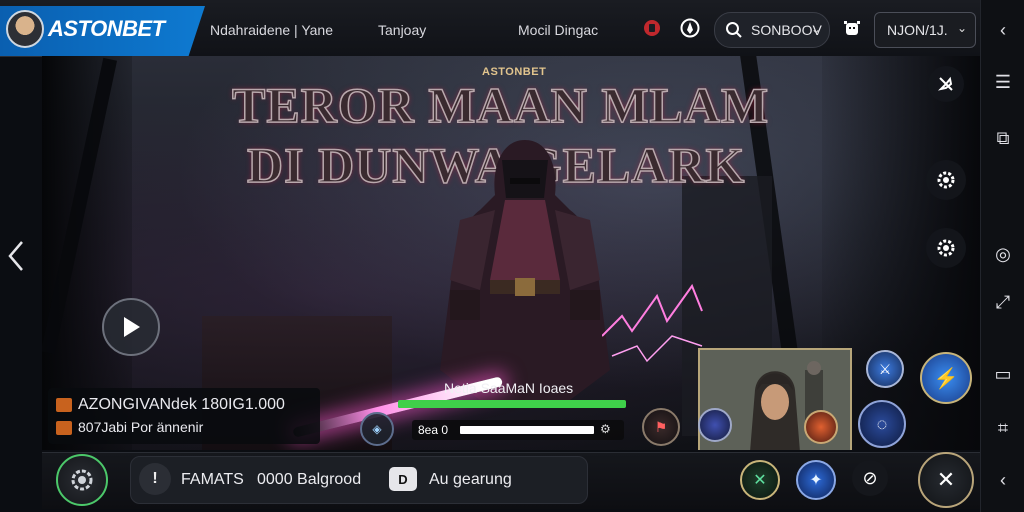 The height and width of the screenshot is (512, 1024). Describe the element at coordinates (271, 30) in the screenshot. I see `nav-item-1: Ndahraidene | Yane` at that location.